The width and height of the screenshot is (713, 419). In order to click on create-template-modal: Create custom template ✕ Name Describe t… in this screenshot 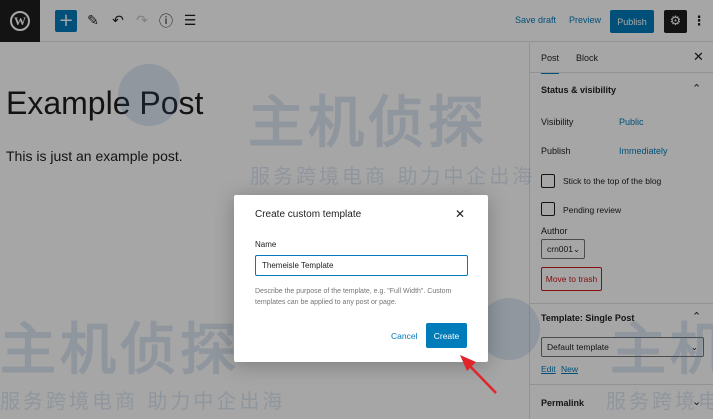, I will do `click(361, 278)`.